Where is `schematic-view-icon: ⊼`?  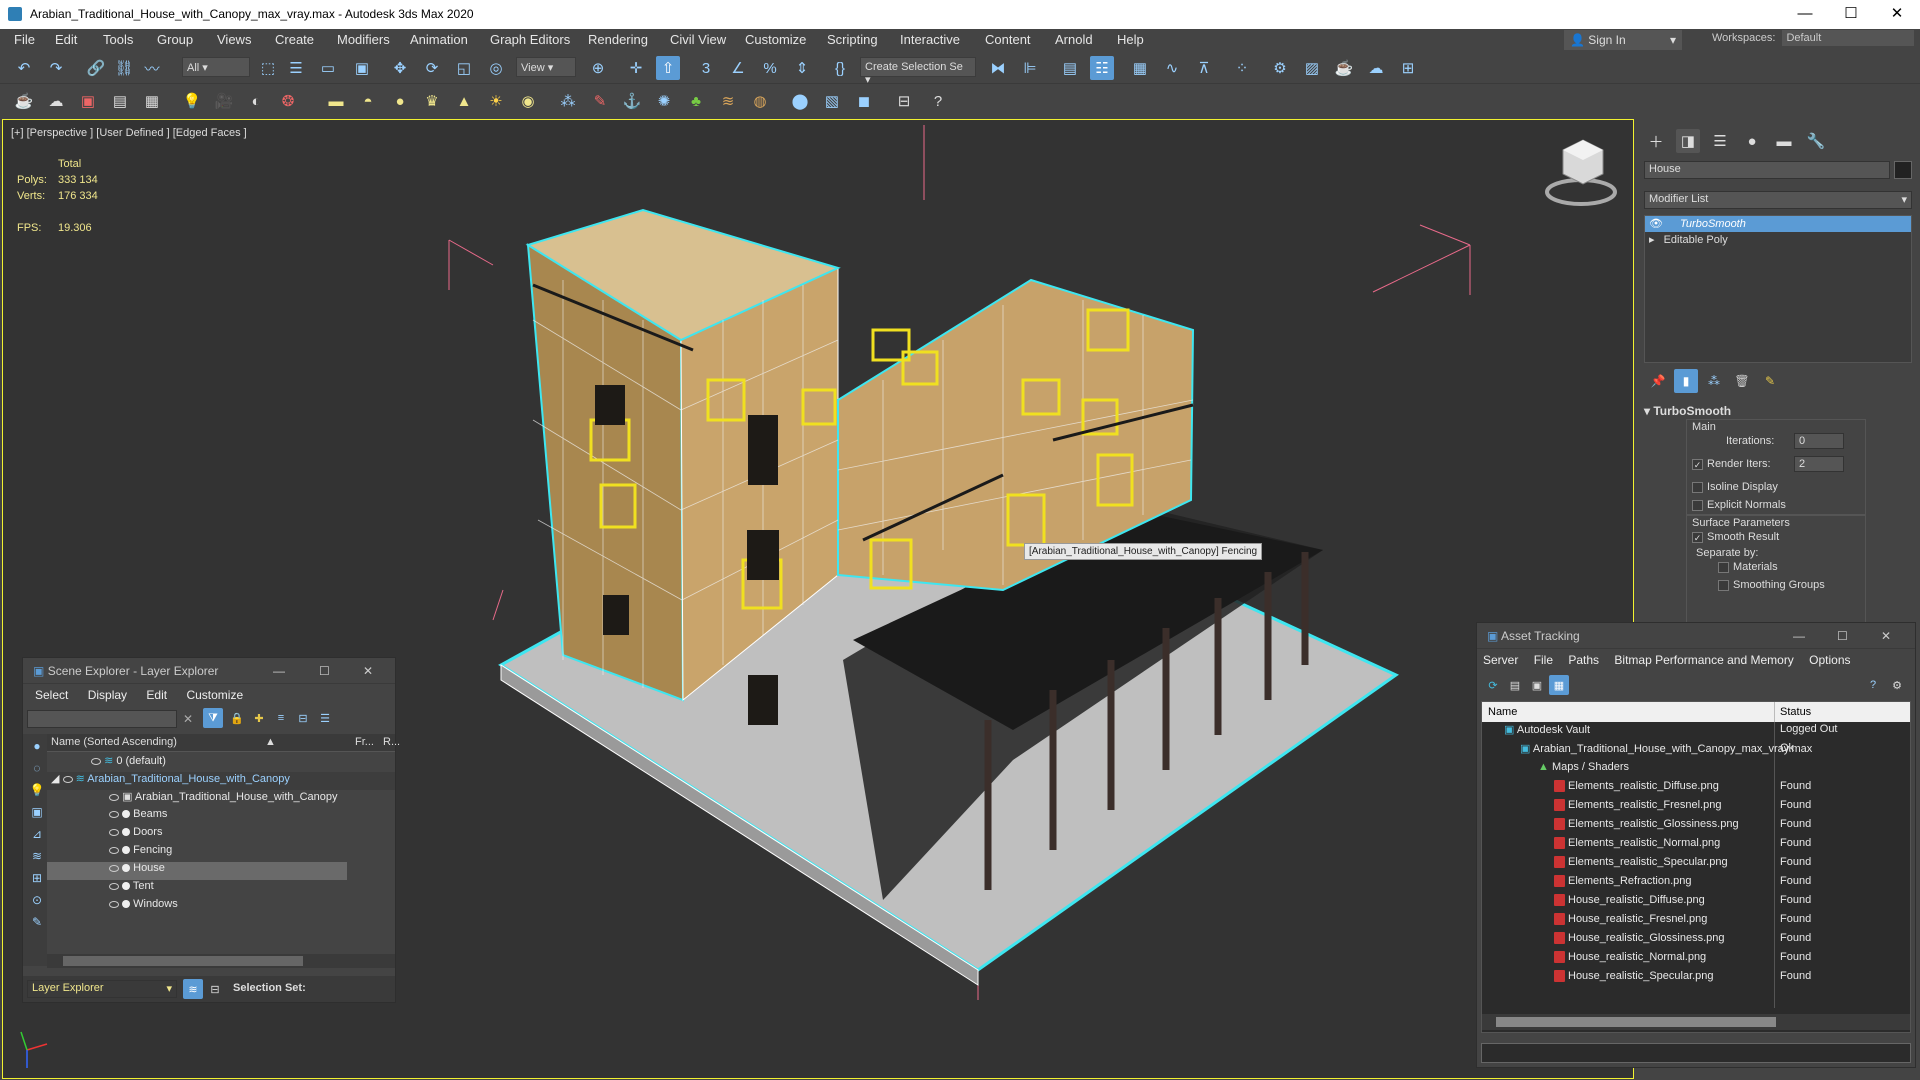
schematic-view-icon: ⊼ is located at coordinates (1204, 68).